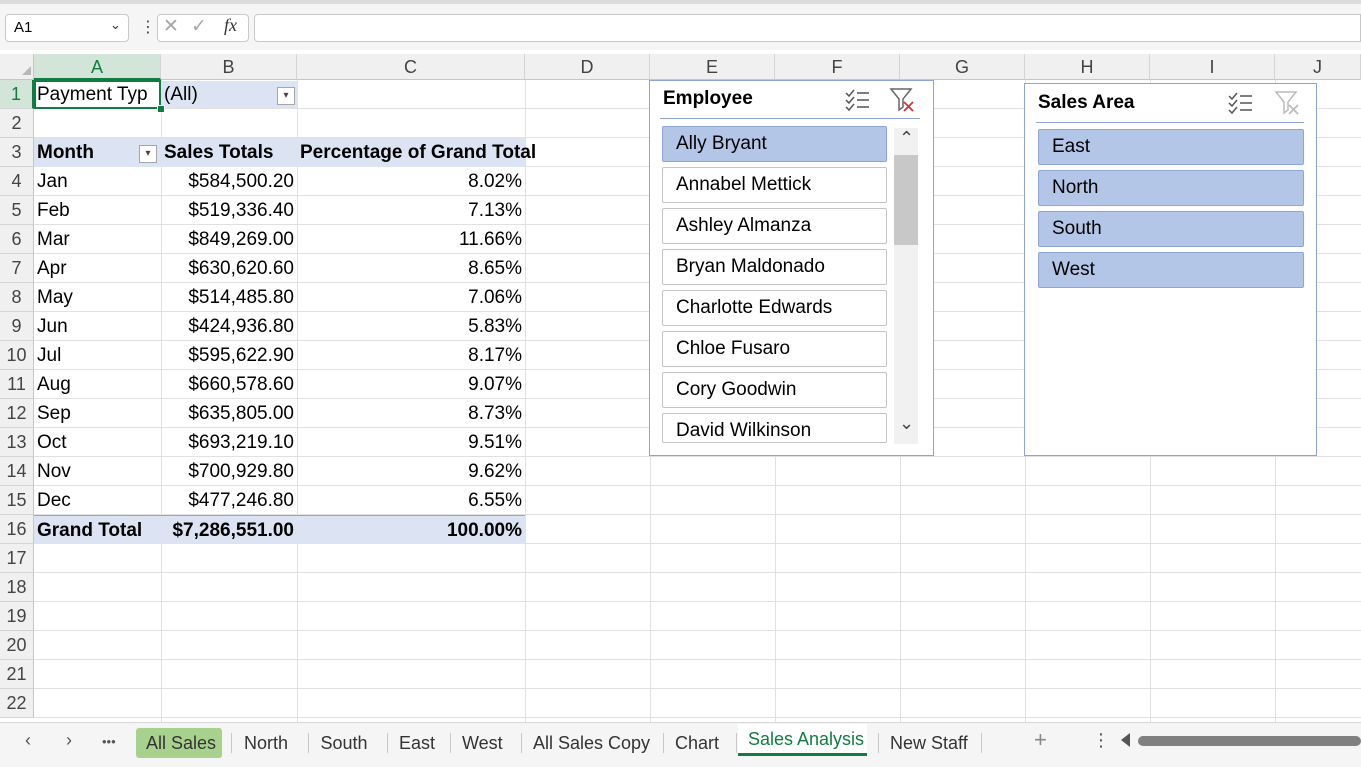  Describe the element at coordinates (774, 349) in the screenshot. I see `slicer-item-employee: Chloe Fusaro` at that location.